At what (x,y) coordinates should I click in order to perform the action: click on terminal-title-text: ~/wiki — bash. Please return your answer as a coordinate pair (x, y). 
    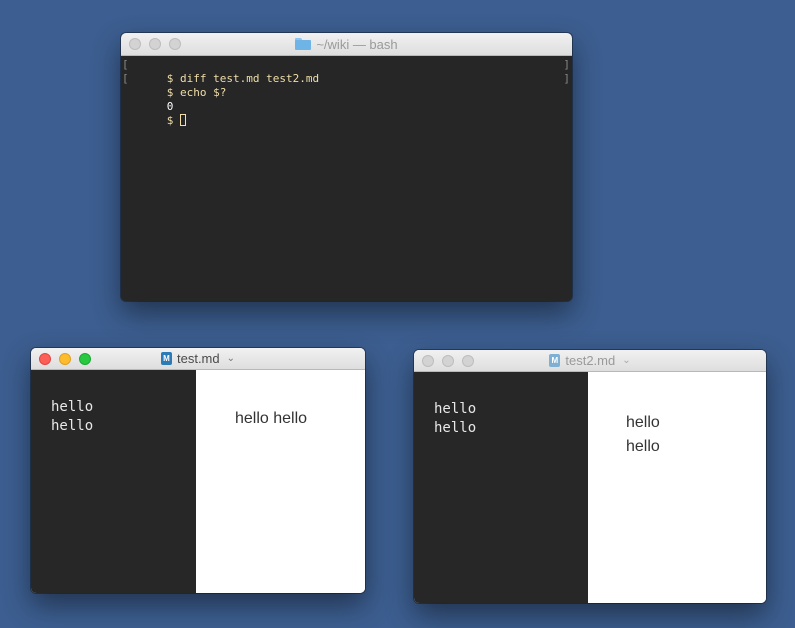
    Looking at the image, I should click on (357, 44).